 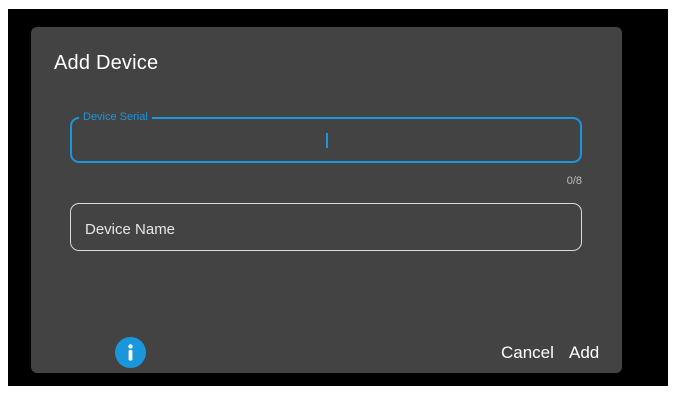 What do you see at coordinates (106, 63) in the screenshot?
I see `dialog-title: Add Device` at bounding box center [106, 63].